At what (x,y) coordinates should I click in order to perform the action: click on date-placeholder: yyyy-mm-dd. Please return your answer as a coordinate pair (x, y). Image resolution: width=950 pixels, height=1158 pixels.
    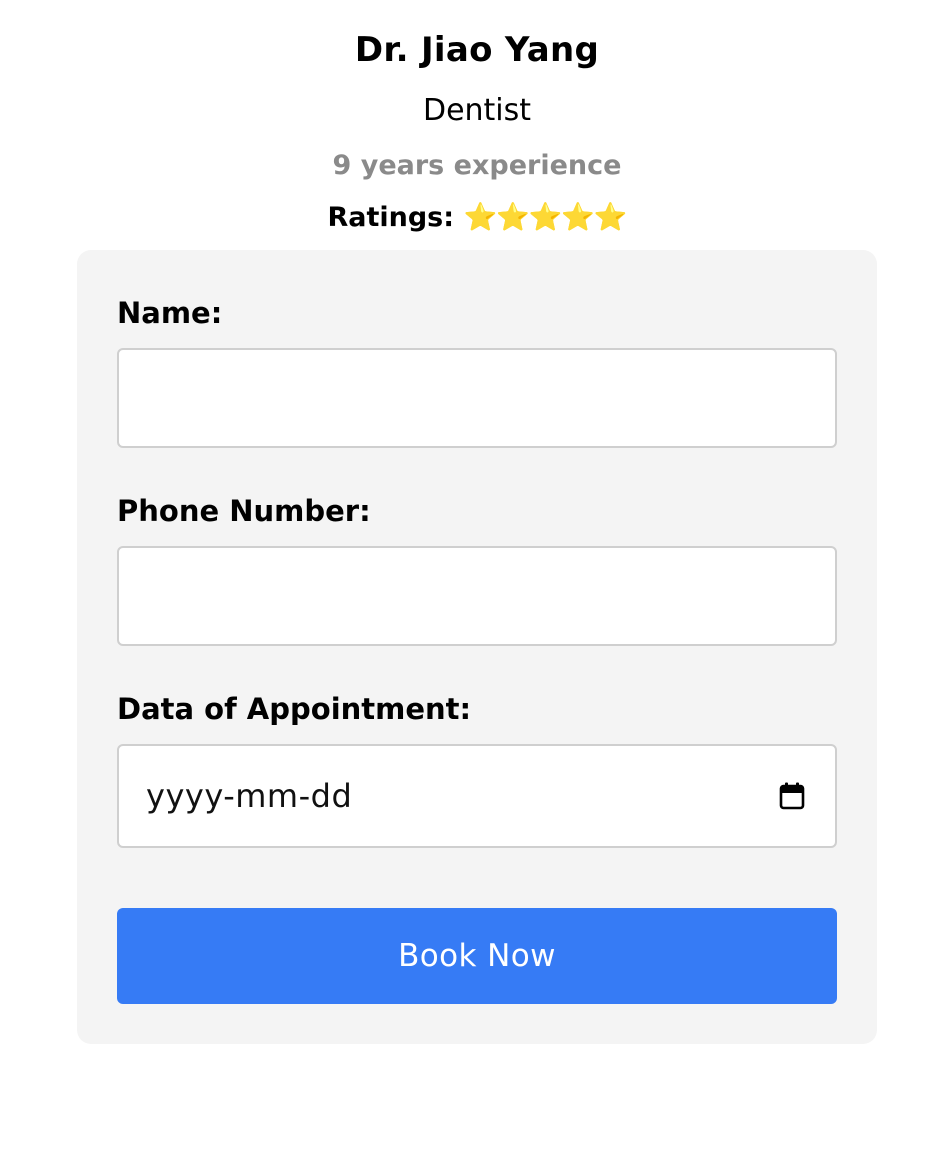
    Looking at the image, I should click on (249, 796).